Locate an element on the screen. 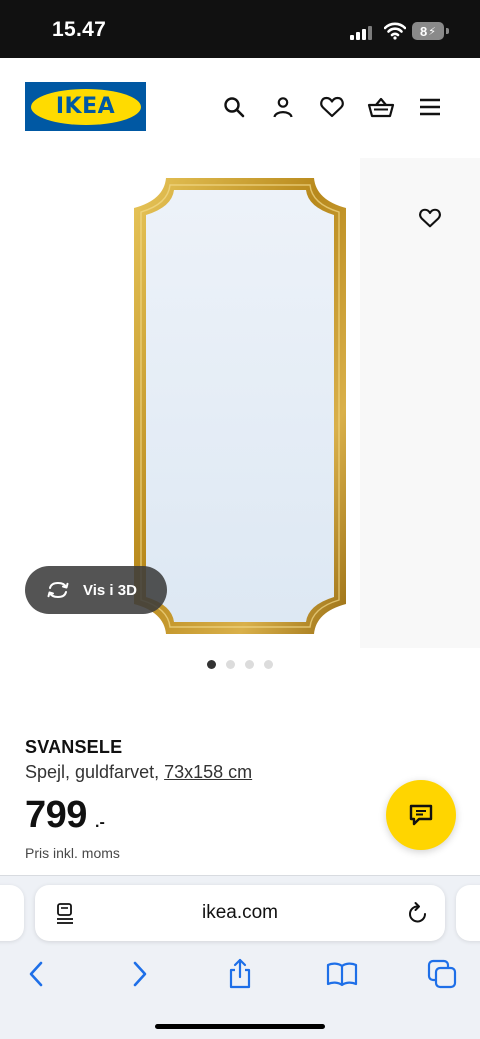 The height and width of the screenshot is (1039, 480). address-bar: ikea.com is located at coordinates (240, 913).